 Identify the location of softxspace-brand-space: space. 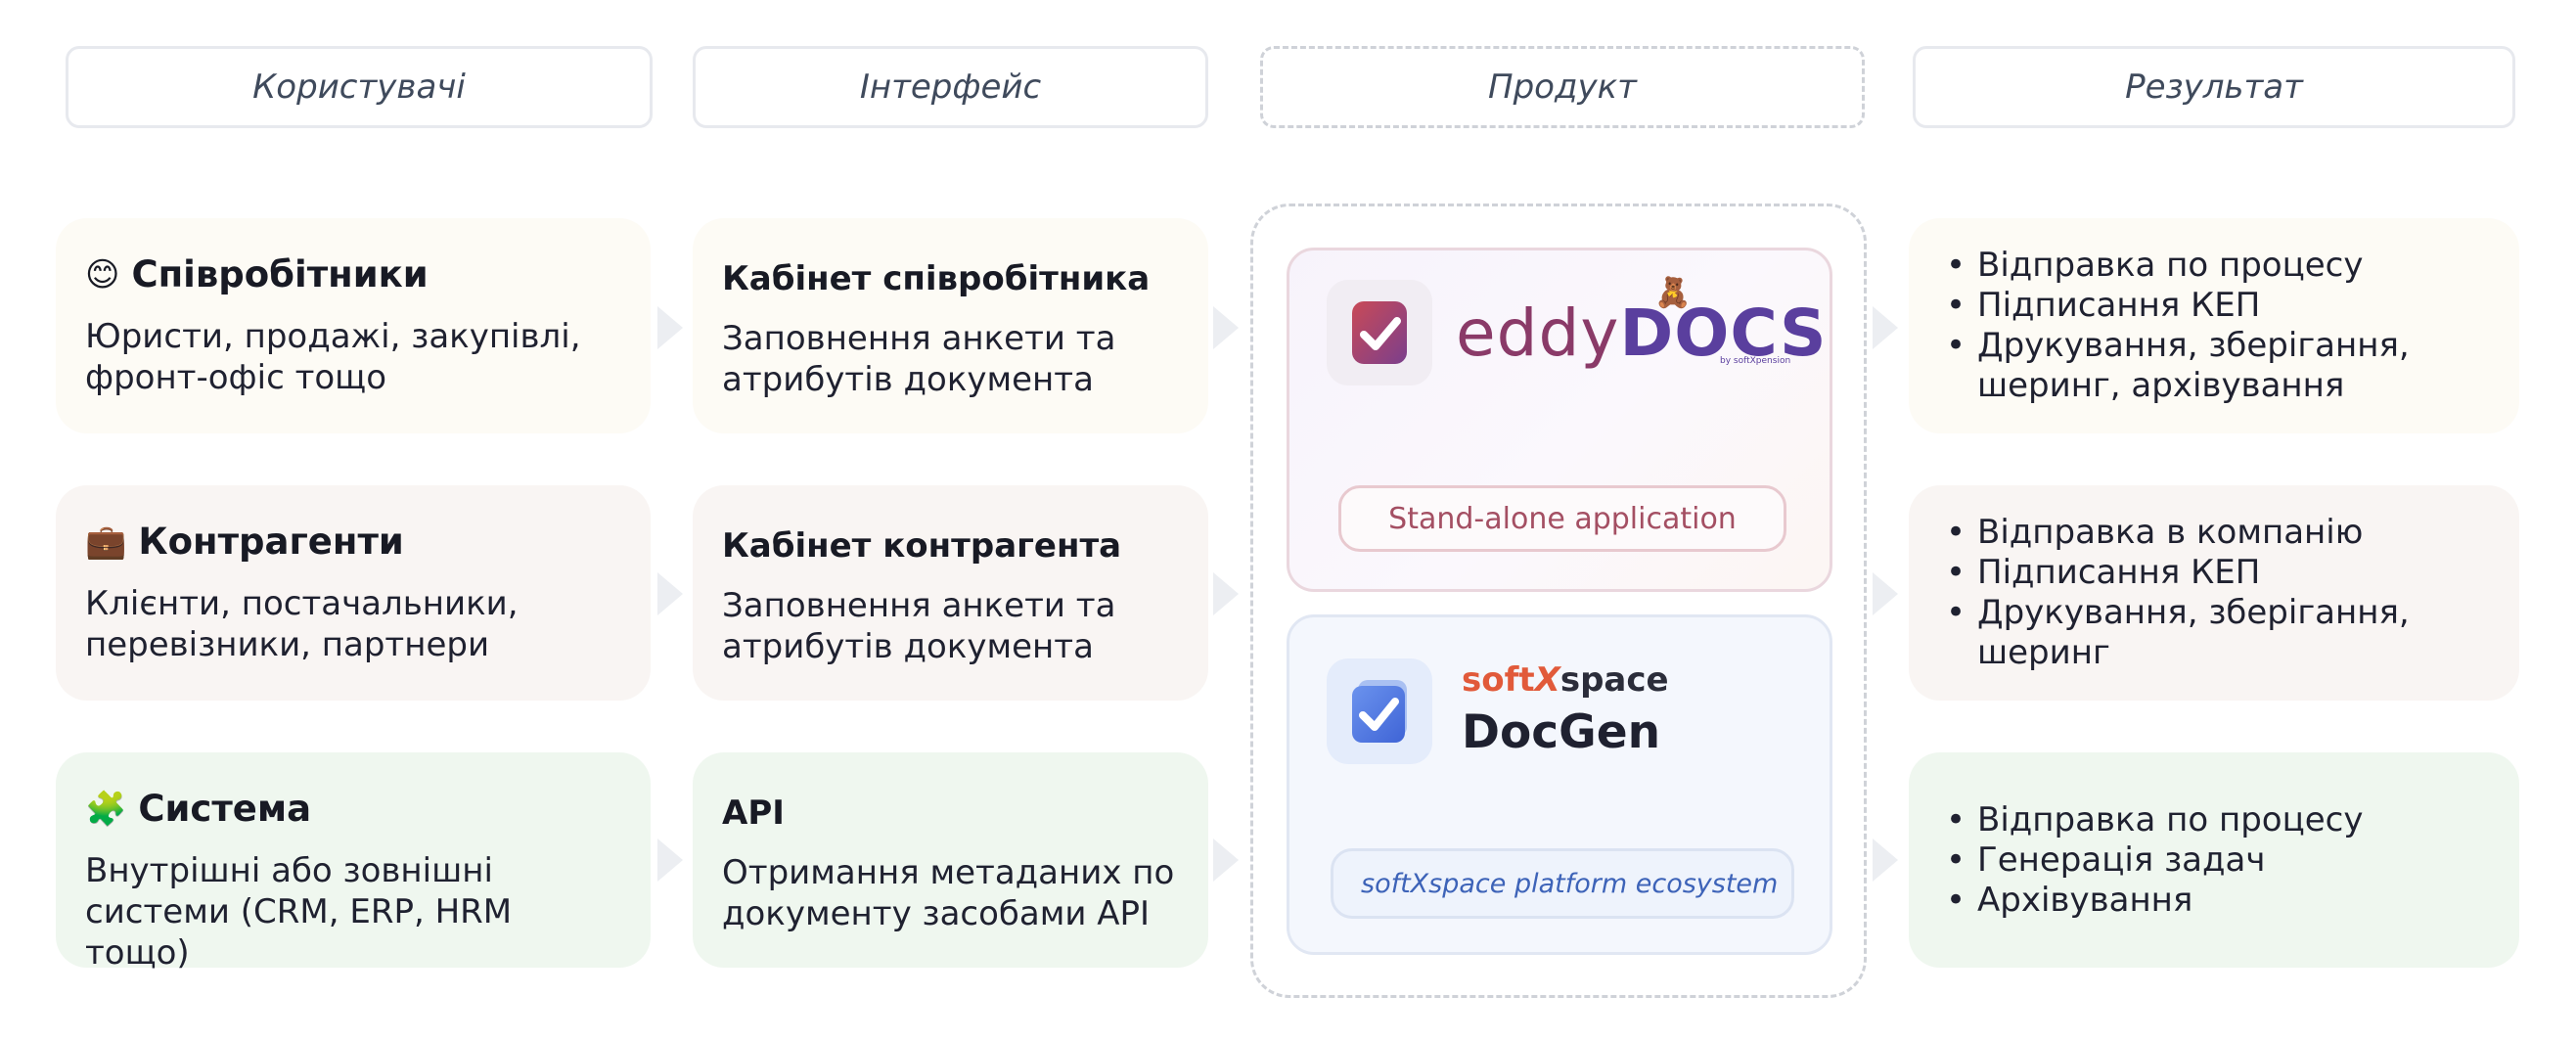
(1614, 680).